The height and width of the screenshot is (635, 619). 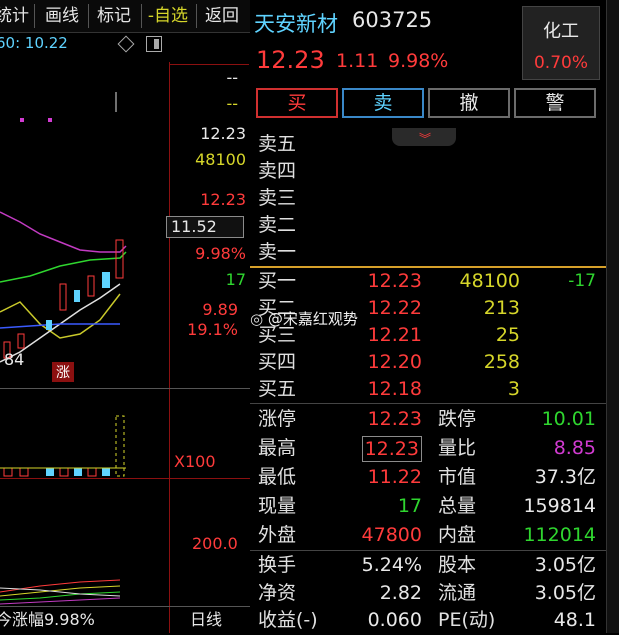 I want to click on bid-price: 12.23, so click(x=394, y=281).